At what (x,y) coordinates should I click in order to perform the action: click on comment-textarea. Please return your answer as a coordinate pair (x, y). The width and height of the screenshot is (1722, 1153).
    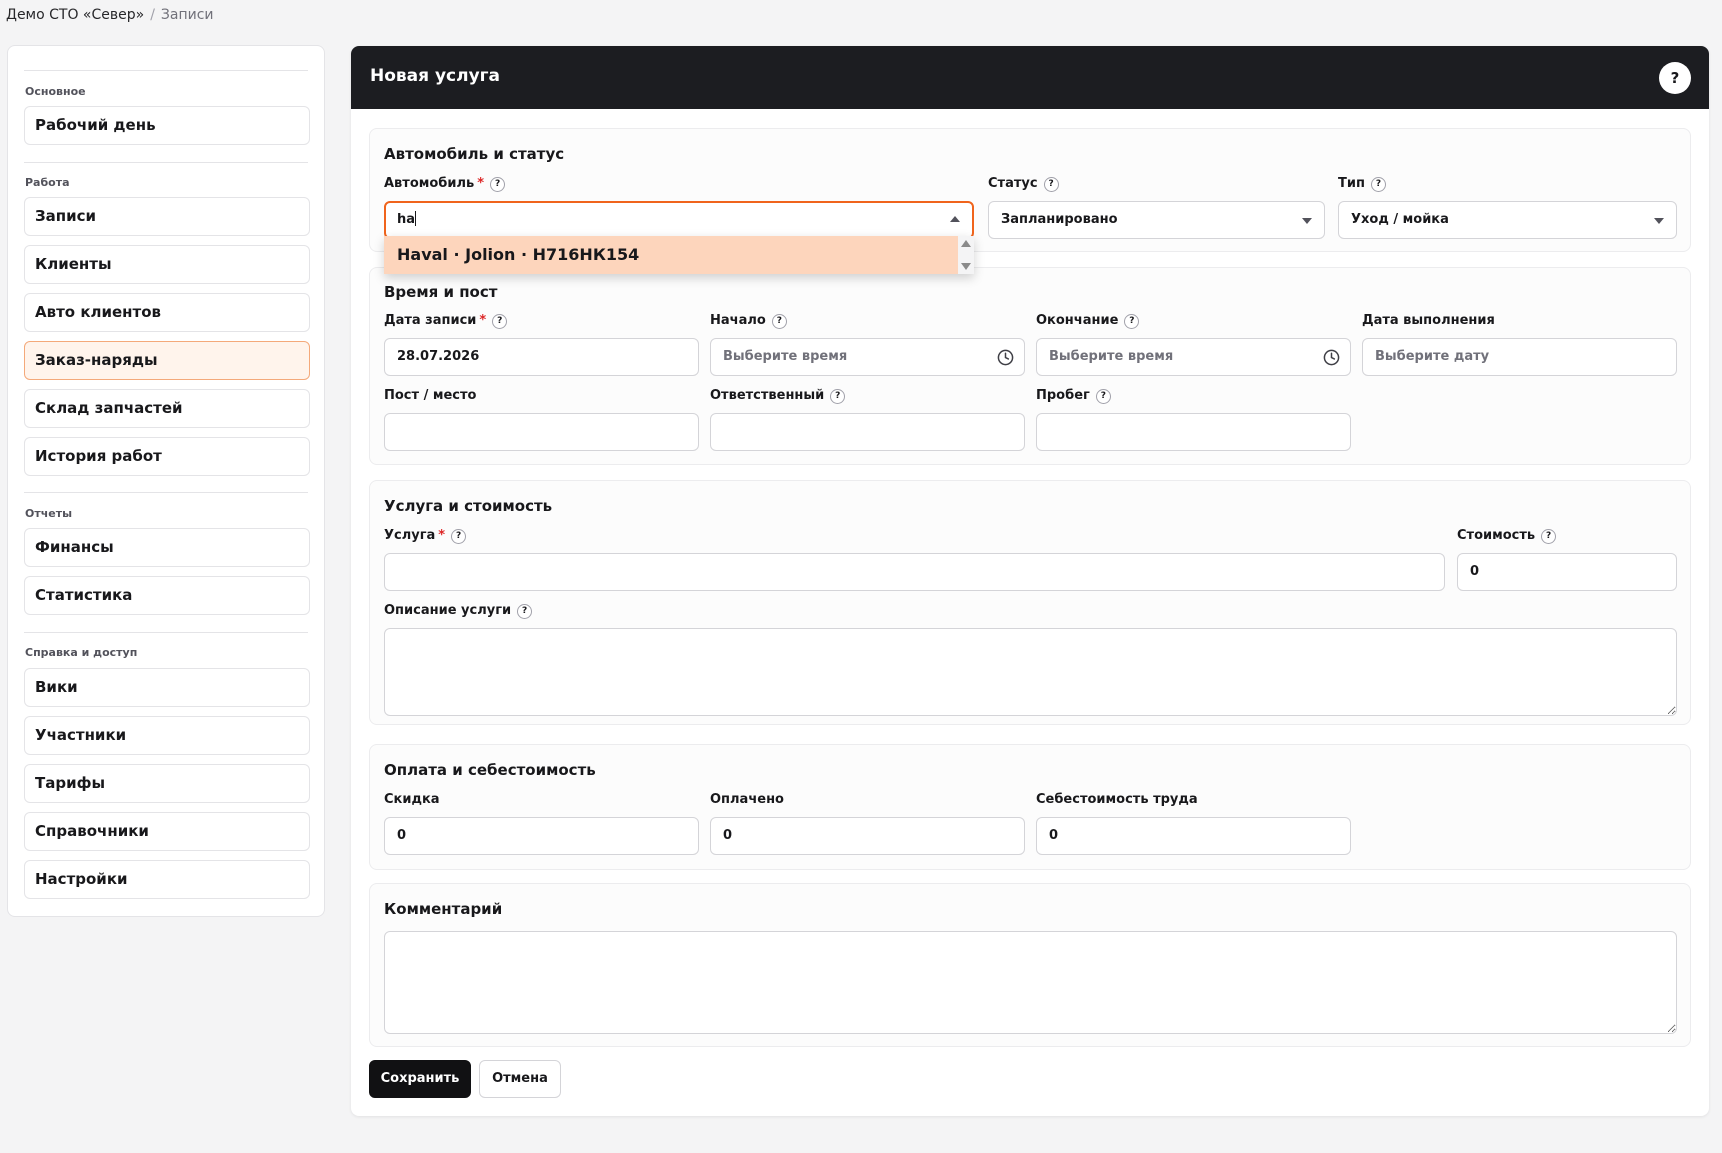
    Looking at the image, I should click on (1030, 982).